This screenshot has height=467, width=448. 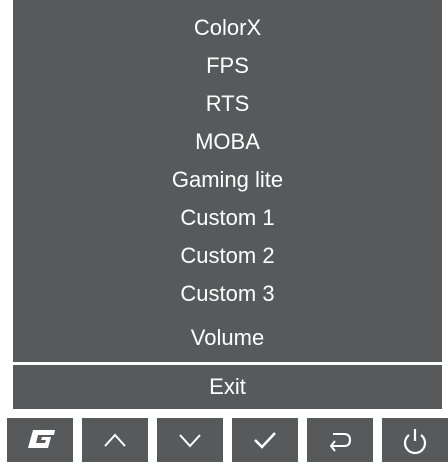 I want to click on confirm-button, so click(x=265, y=440).